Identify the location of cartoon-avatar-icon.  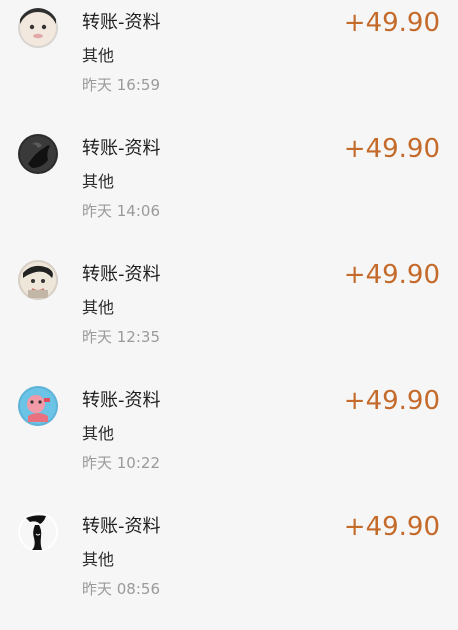
(38, 406).